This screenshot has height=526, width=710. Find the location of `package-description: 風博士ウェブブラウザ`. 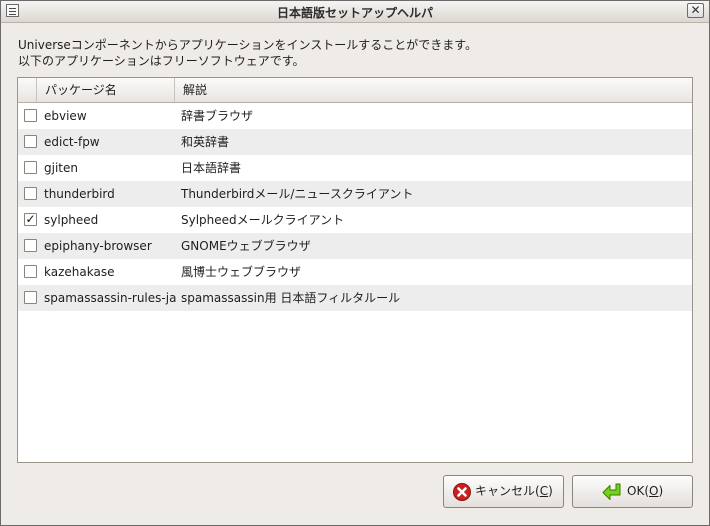

package-description: 風博士ウェブブラウザ is located at coordinates (241, 272).